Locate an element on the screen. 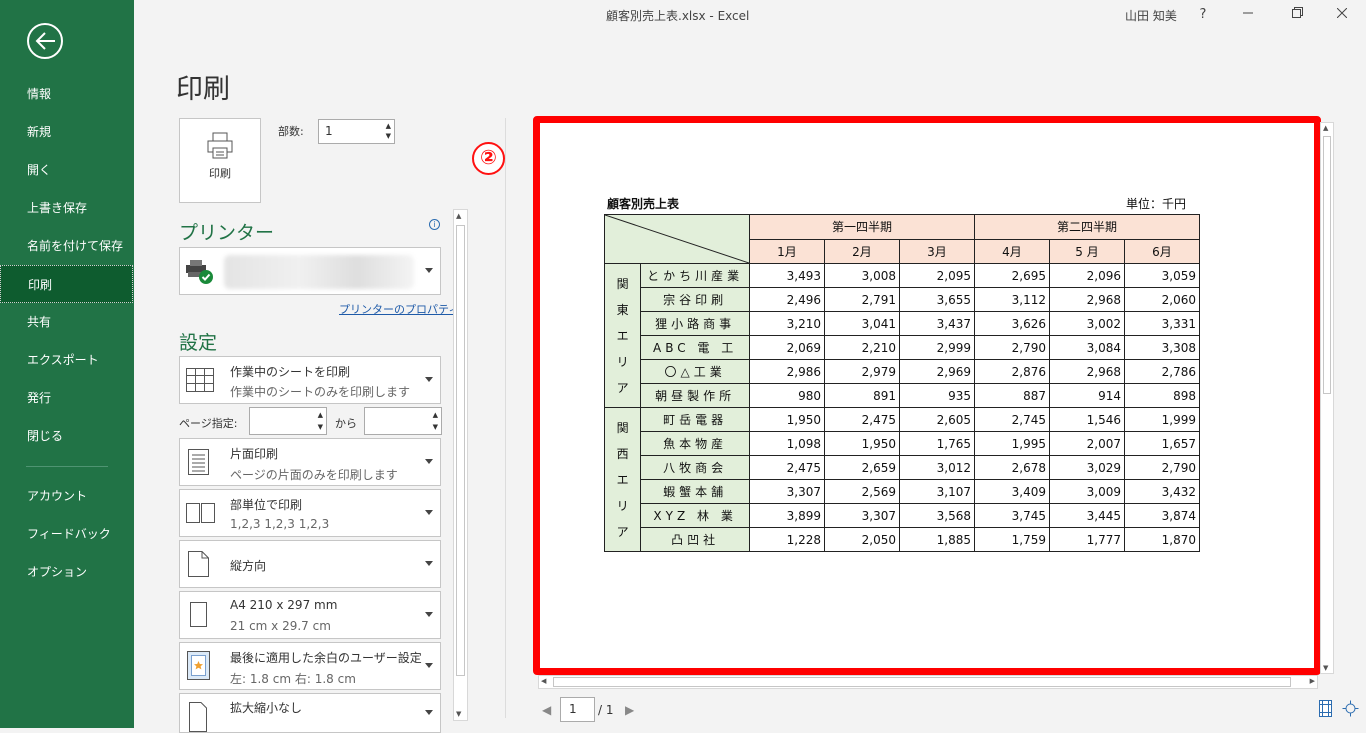 The image size is (1366, 733). paper-sub: 21 cm x 29.7 cm is located at coordinates (280, 626).